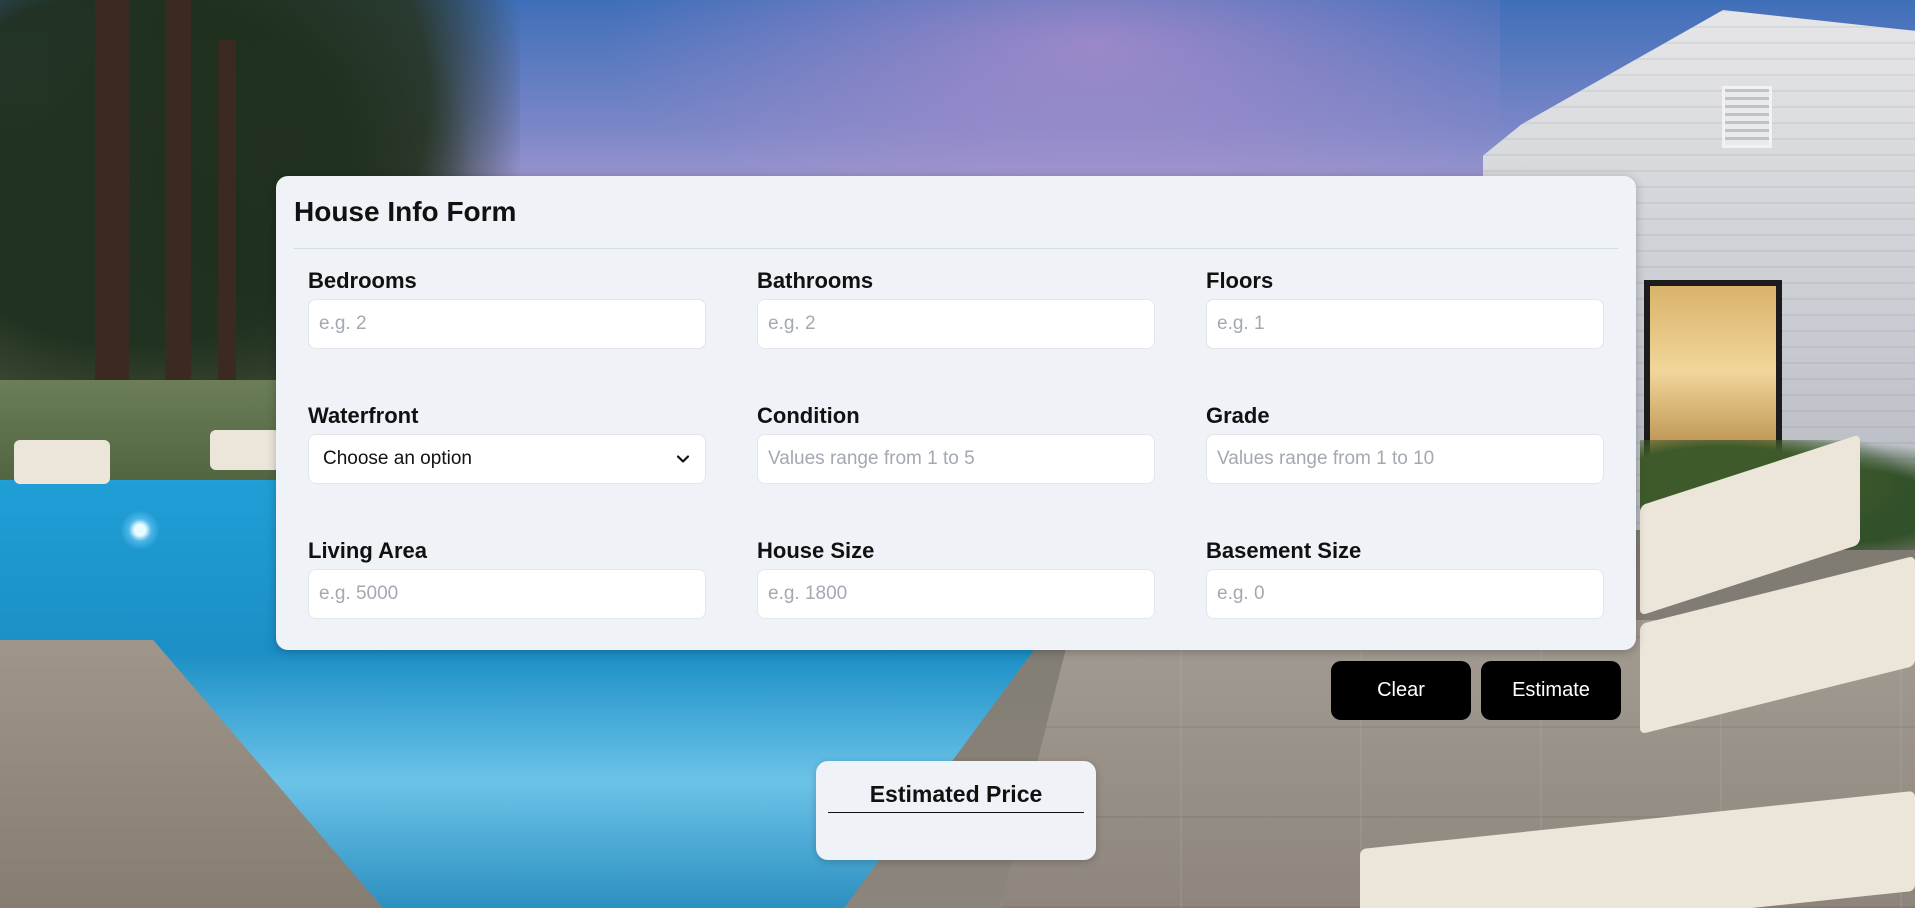 This screenshot has width=1915, height=908. Describe the element at coordinates (956, 248) in the screenshot. I see `form-divider` at that location.